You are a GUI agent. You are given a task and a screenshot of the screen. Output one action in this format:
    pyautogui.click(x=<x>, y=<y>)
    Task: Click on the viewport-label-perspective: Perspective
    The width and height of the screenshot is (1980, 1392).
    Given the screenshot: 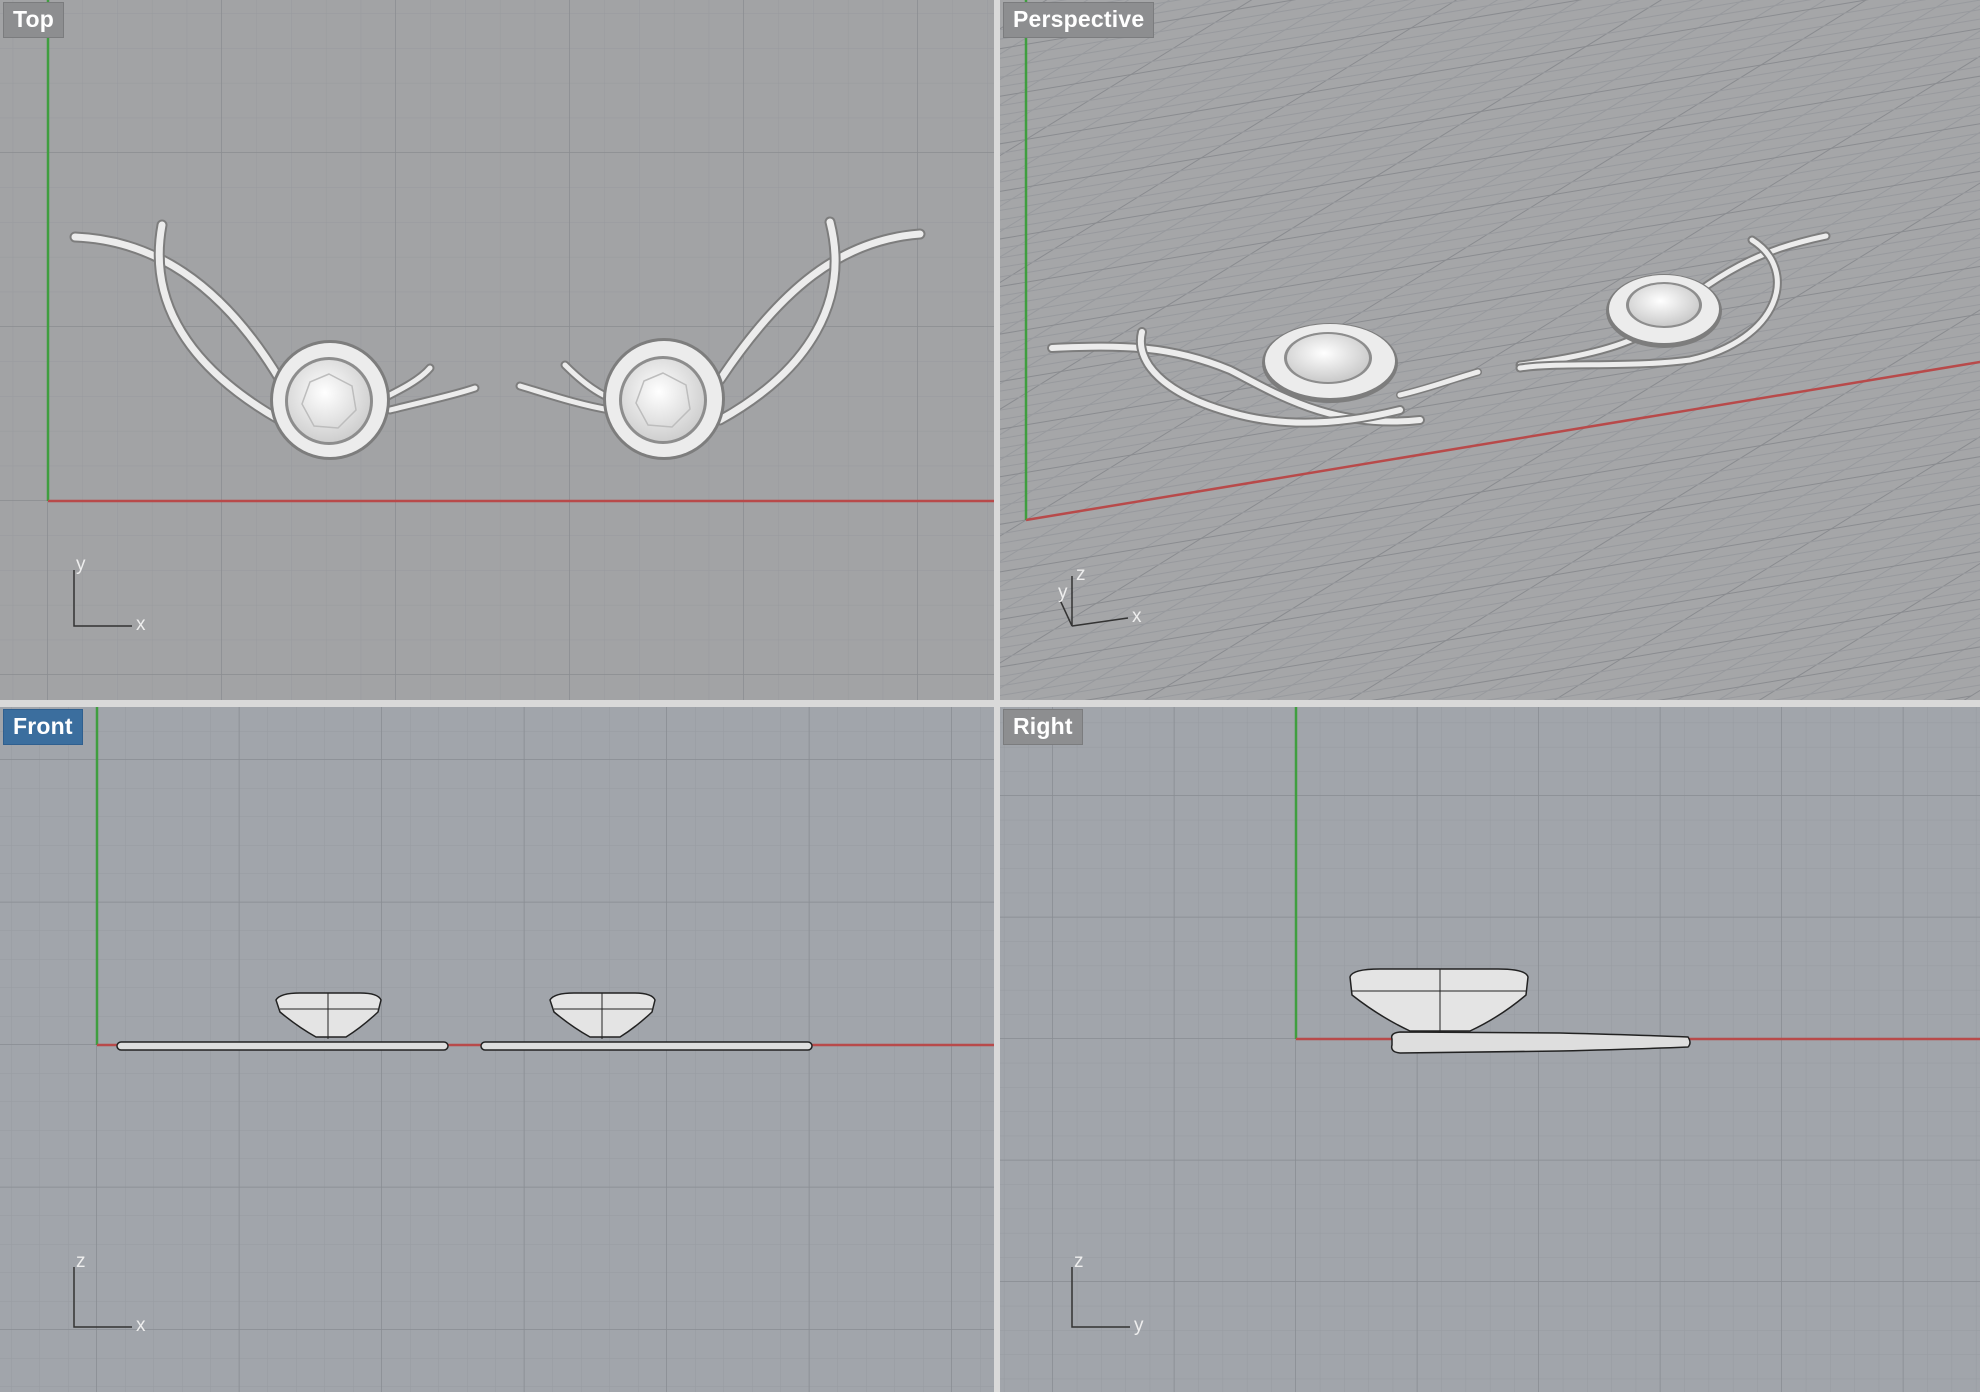 What is the action you would take?
    pyautogui.click(x=1079, y=20)
    